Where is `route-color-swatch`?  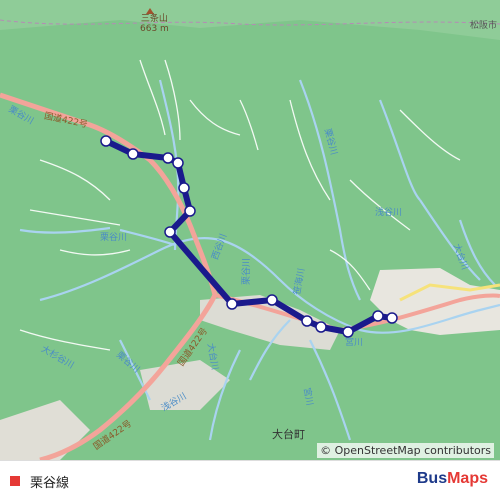
route-color-swatch is located at coordinates (15, 481).